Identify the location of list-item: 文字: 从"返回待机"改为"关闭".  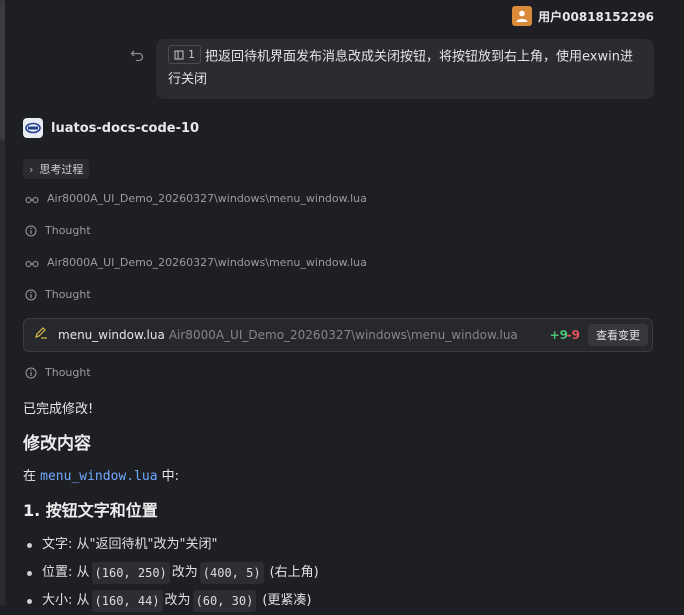
(173, 545).